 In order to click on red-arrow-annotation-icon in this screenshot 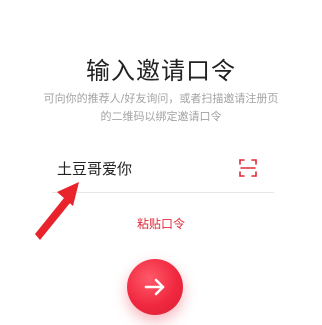, I will do `click(57, 211)`.